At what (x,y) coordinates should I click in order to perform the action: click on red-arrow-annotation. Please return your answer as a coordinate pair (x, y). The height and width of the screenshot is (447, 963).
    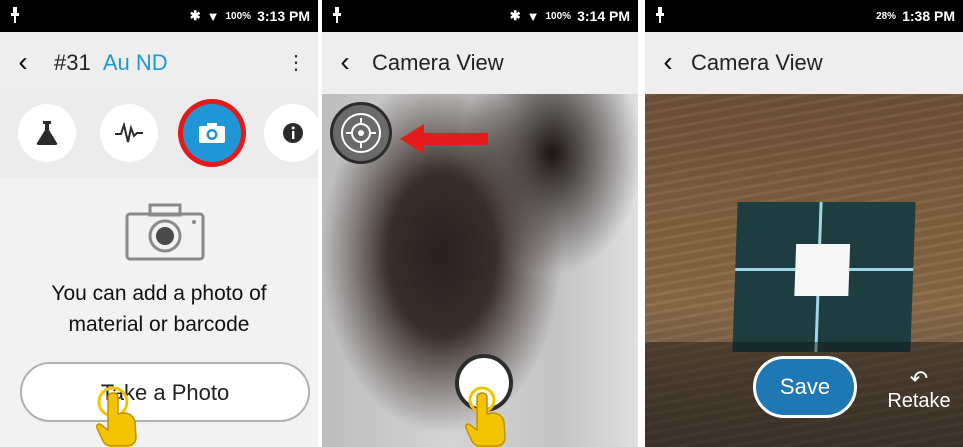
    Looking at the image, I should click on (445, 141).